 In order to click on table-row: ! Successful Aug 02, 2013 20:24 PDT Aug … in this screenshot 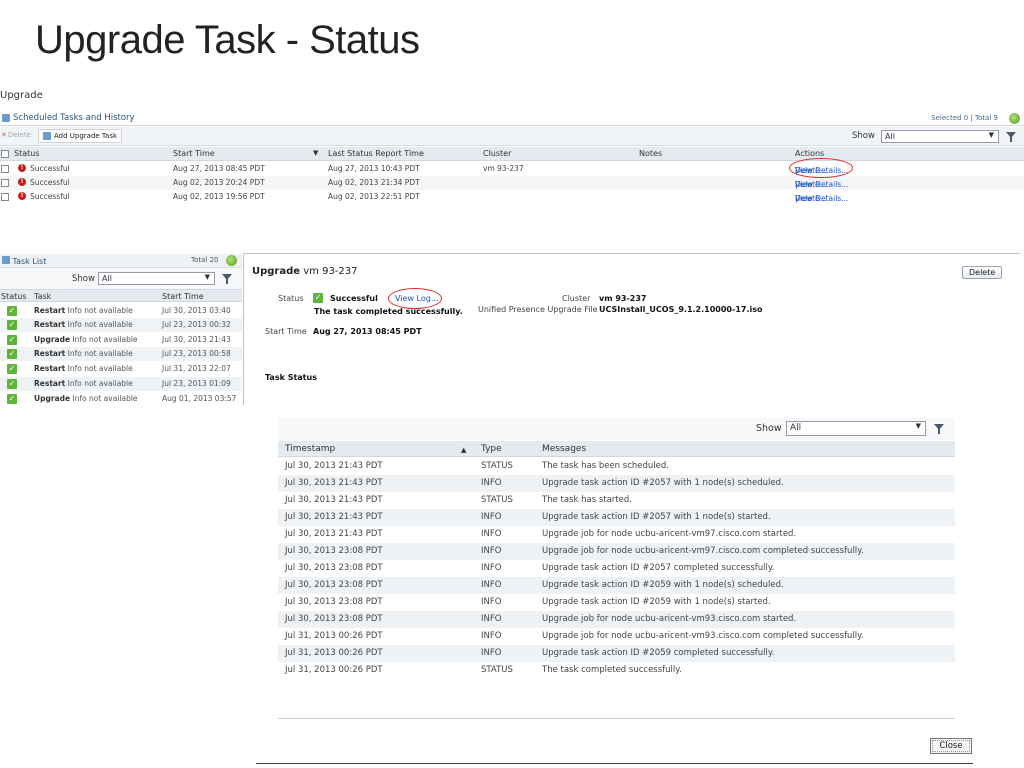, I will do `click(512, 183)`.